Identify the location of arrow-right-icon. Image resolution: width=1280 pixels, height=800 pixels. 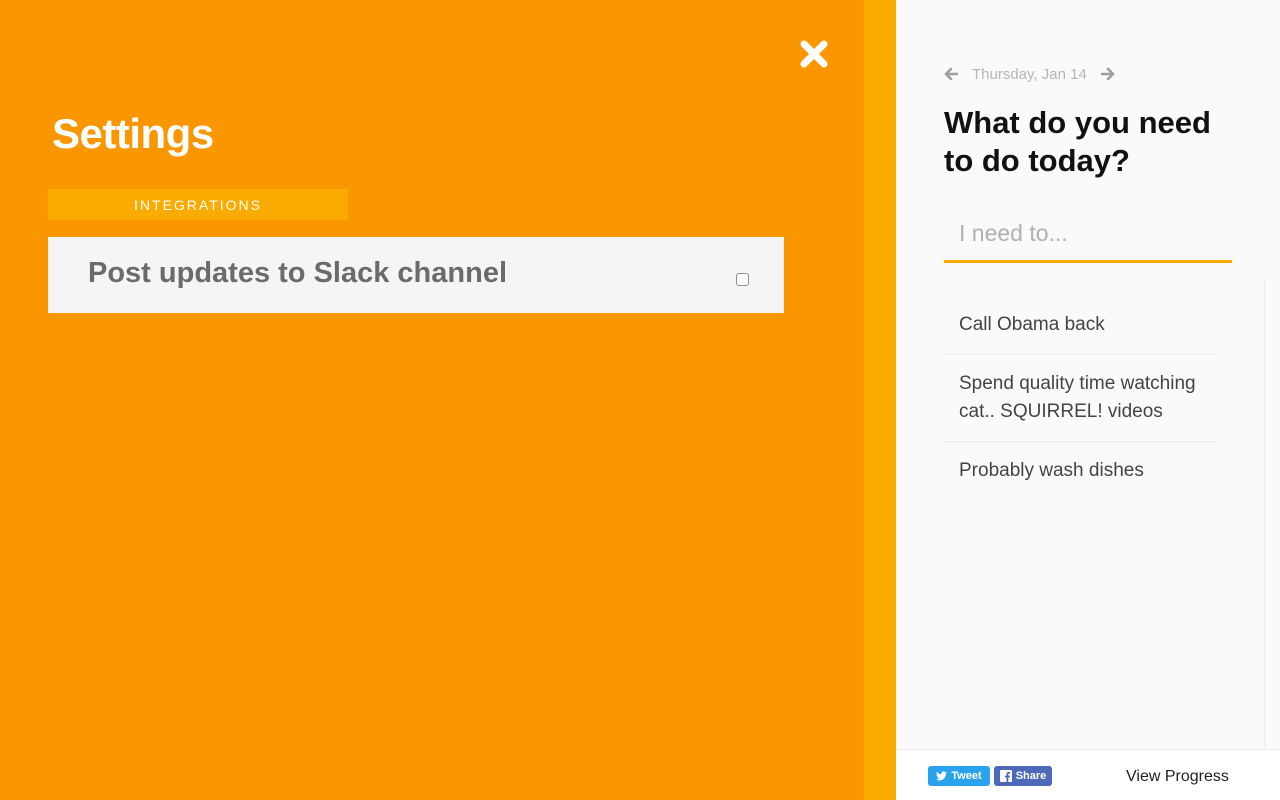
(1107, 74).